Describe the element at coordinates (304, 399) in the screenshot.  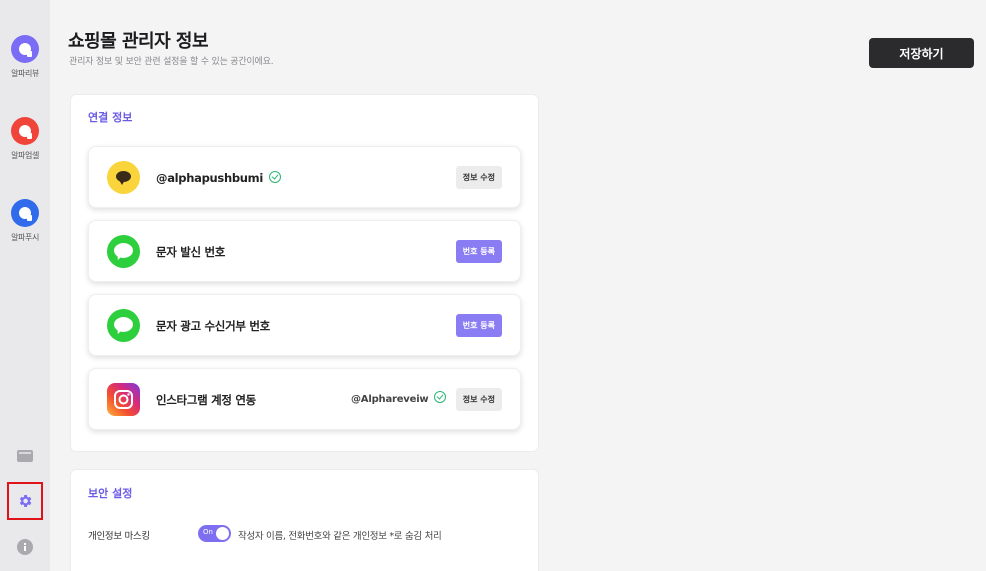
I see `connection-card-instagram: 인스타그램 계정 연동 @Alphareveiw 정보 수정` at that location.